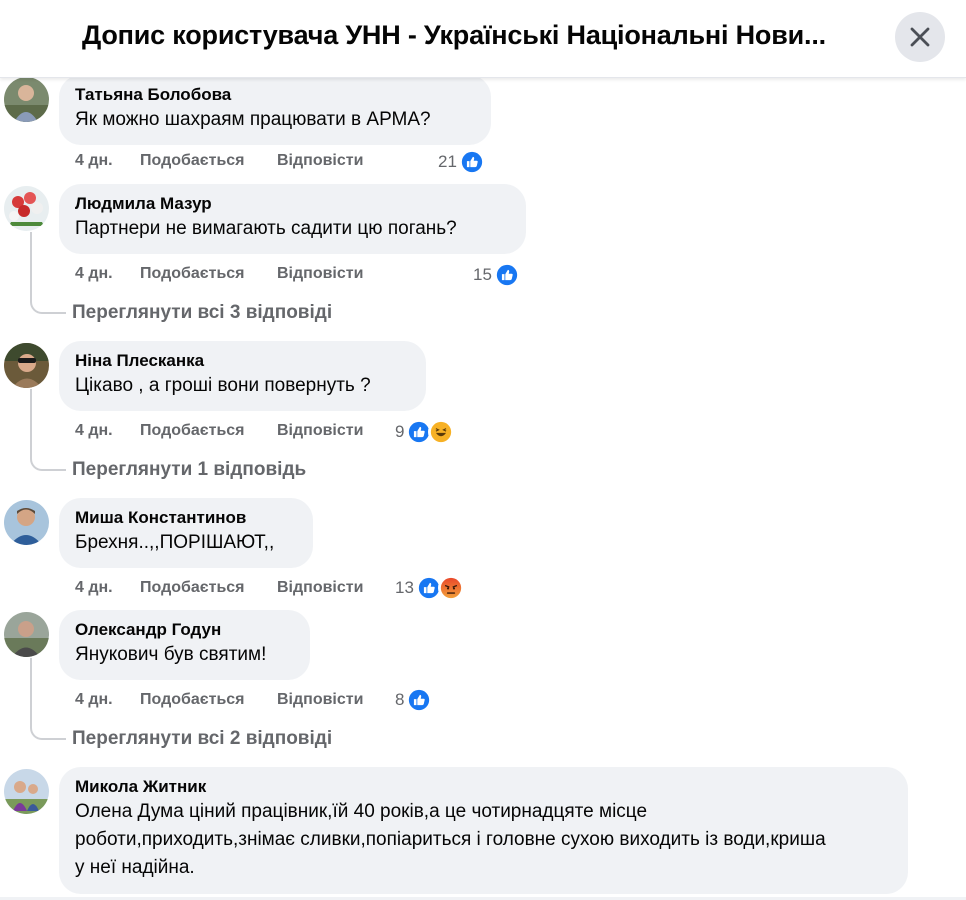 This screenshot has width=966, height=900. Describe the element at coordinates (202, 313) in the screenshot. I see `view-replies-link: Переглянути всі 3 відповіді` at that location.